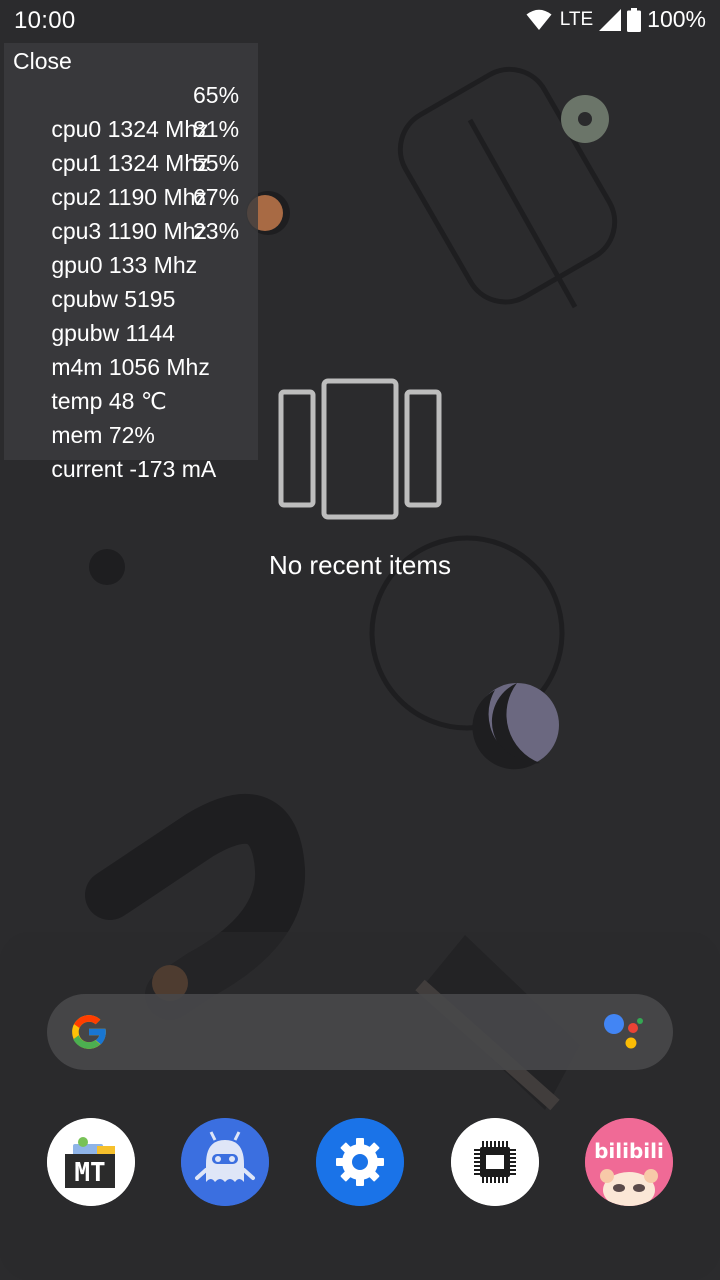  I want to click on status-icons: LTE 100%, so click(616, 19).